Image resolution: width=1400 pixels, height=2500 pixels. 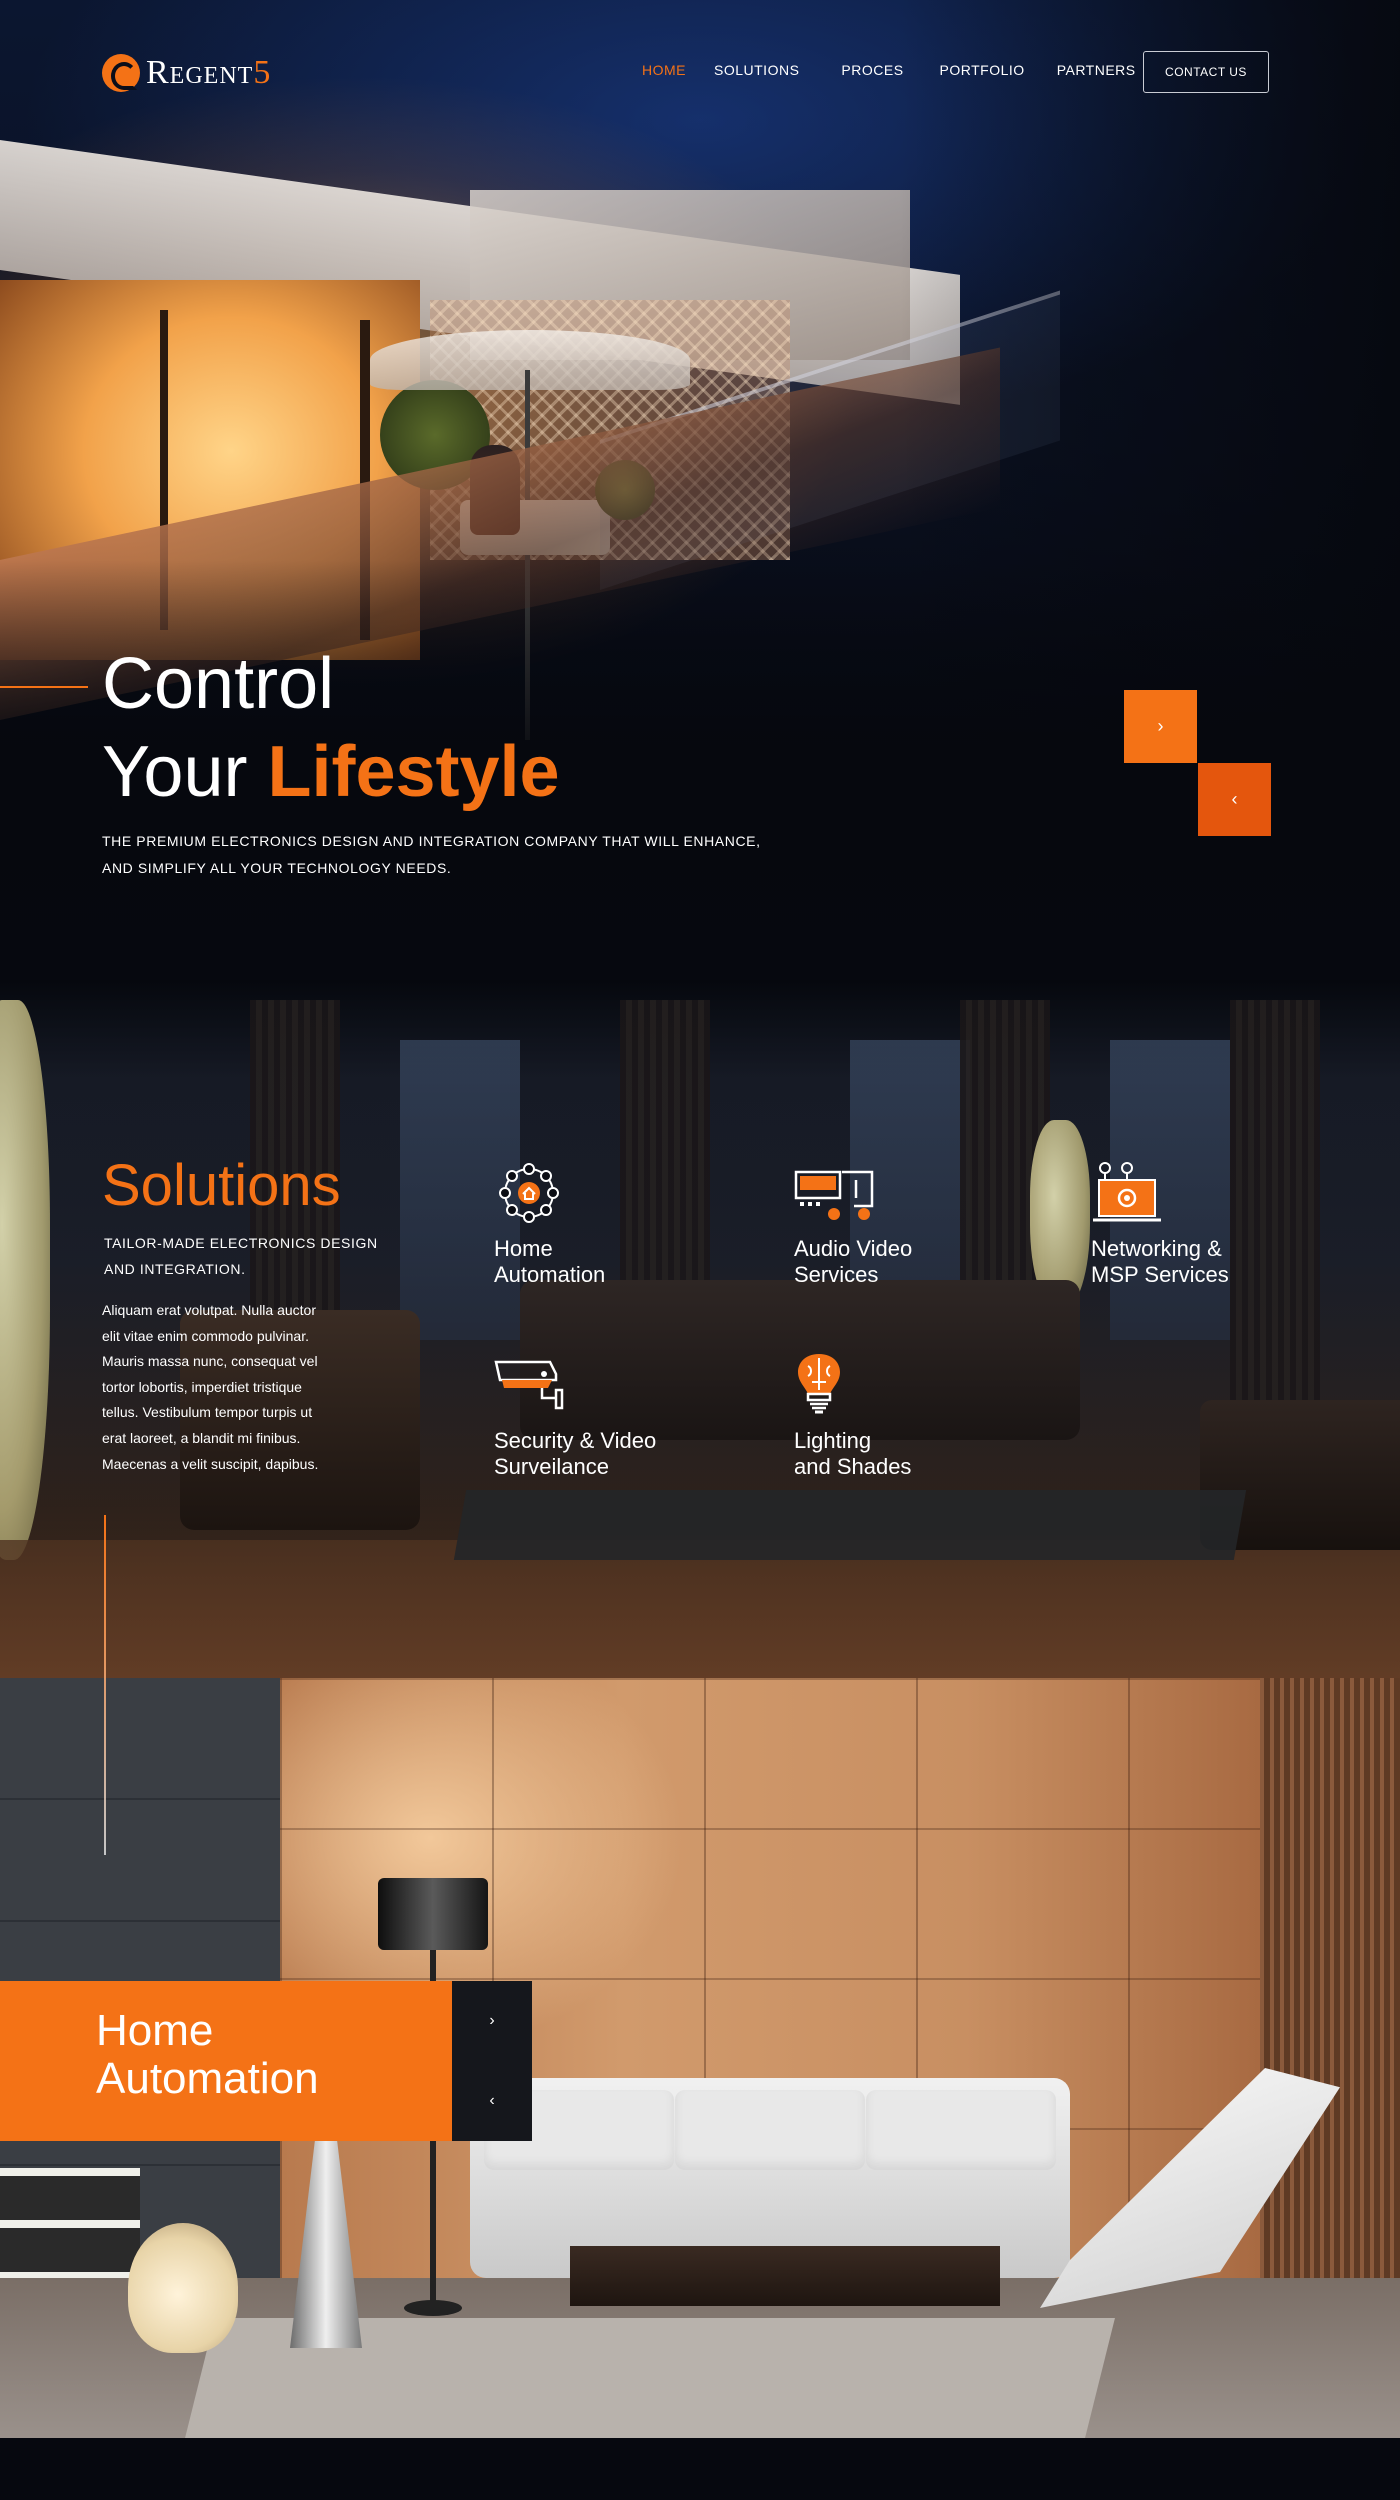 What do you see at coordinates (909, 1415) in the screenshot?
I see `service-lighting-shades: Lighting and Shades` at bounding box center [909, 1415].